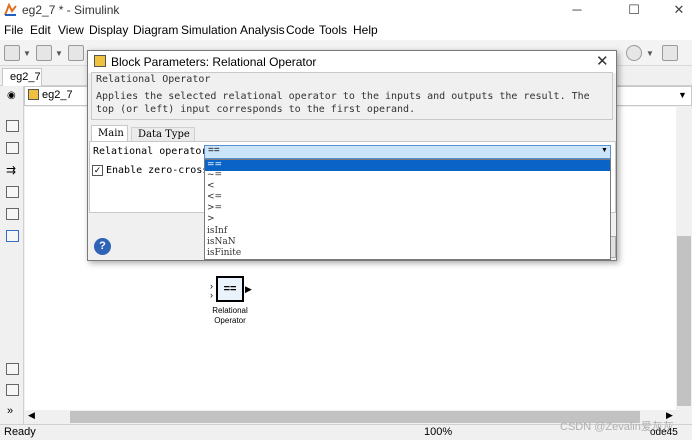  What do you see at coordinates (11, 95) in the screenshot?
I see `hide-browser-icon: ◉` at bounding box center [11, 95].